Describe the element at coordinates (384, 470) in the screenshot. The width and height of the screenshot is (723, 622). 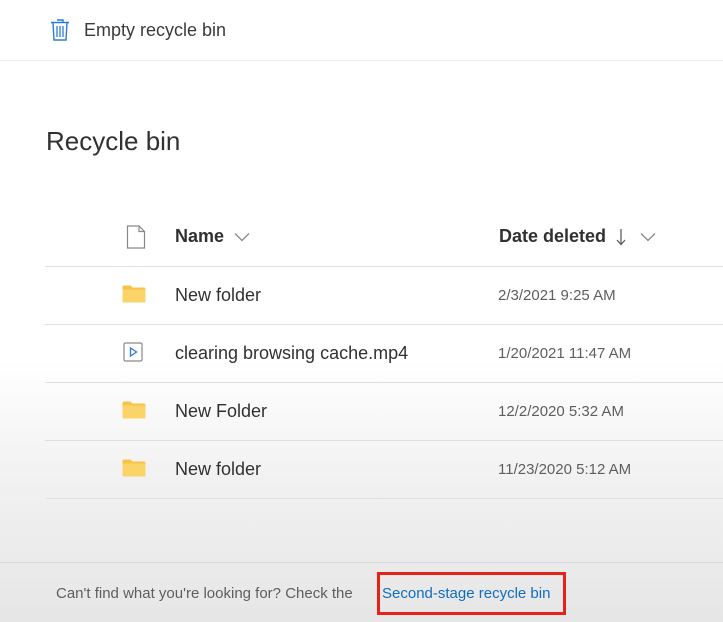
I see `table-row: New folder 11/23/2020 5:12 AM` at that location.